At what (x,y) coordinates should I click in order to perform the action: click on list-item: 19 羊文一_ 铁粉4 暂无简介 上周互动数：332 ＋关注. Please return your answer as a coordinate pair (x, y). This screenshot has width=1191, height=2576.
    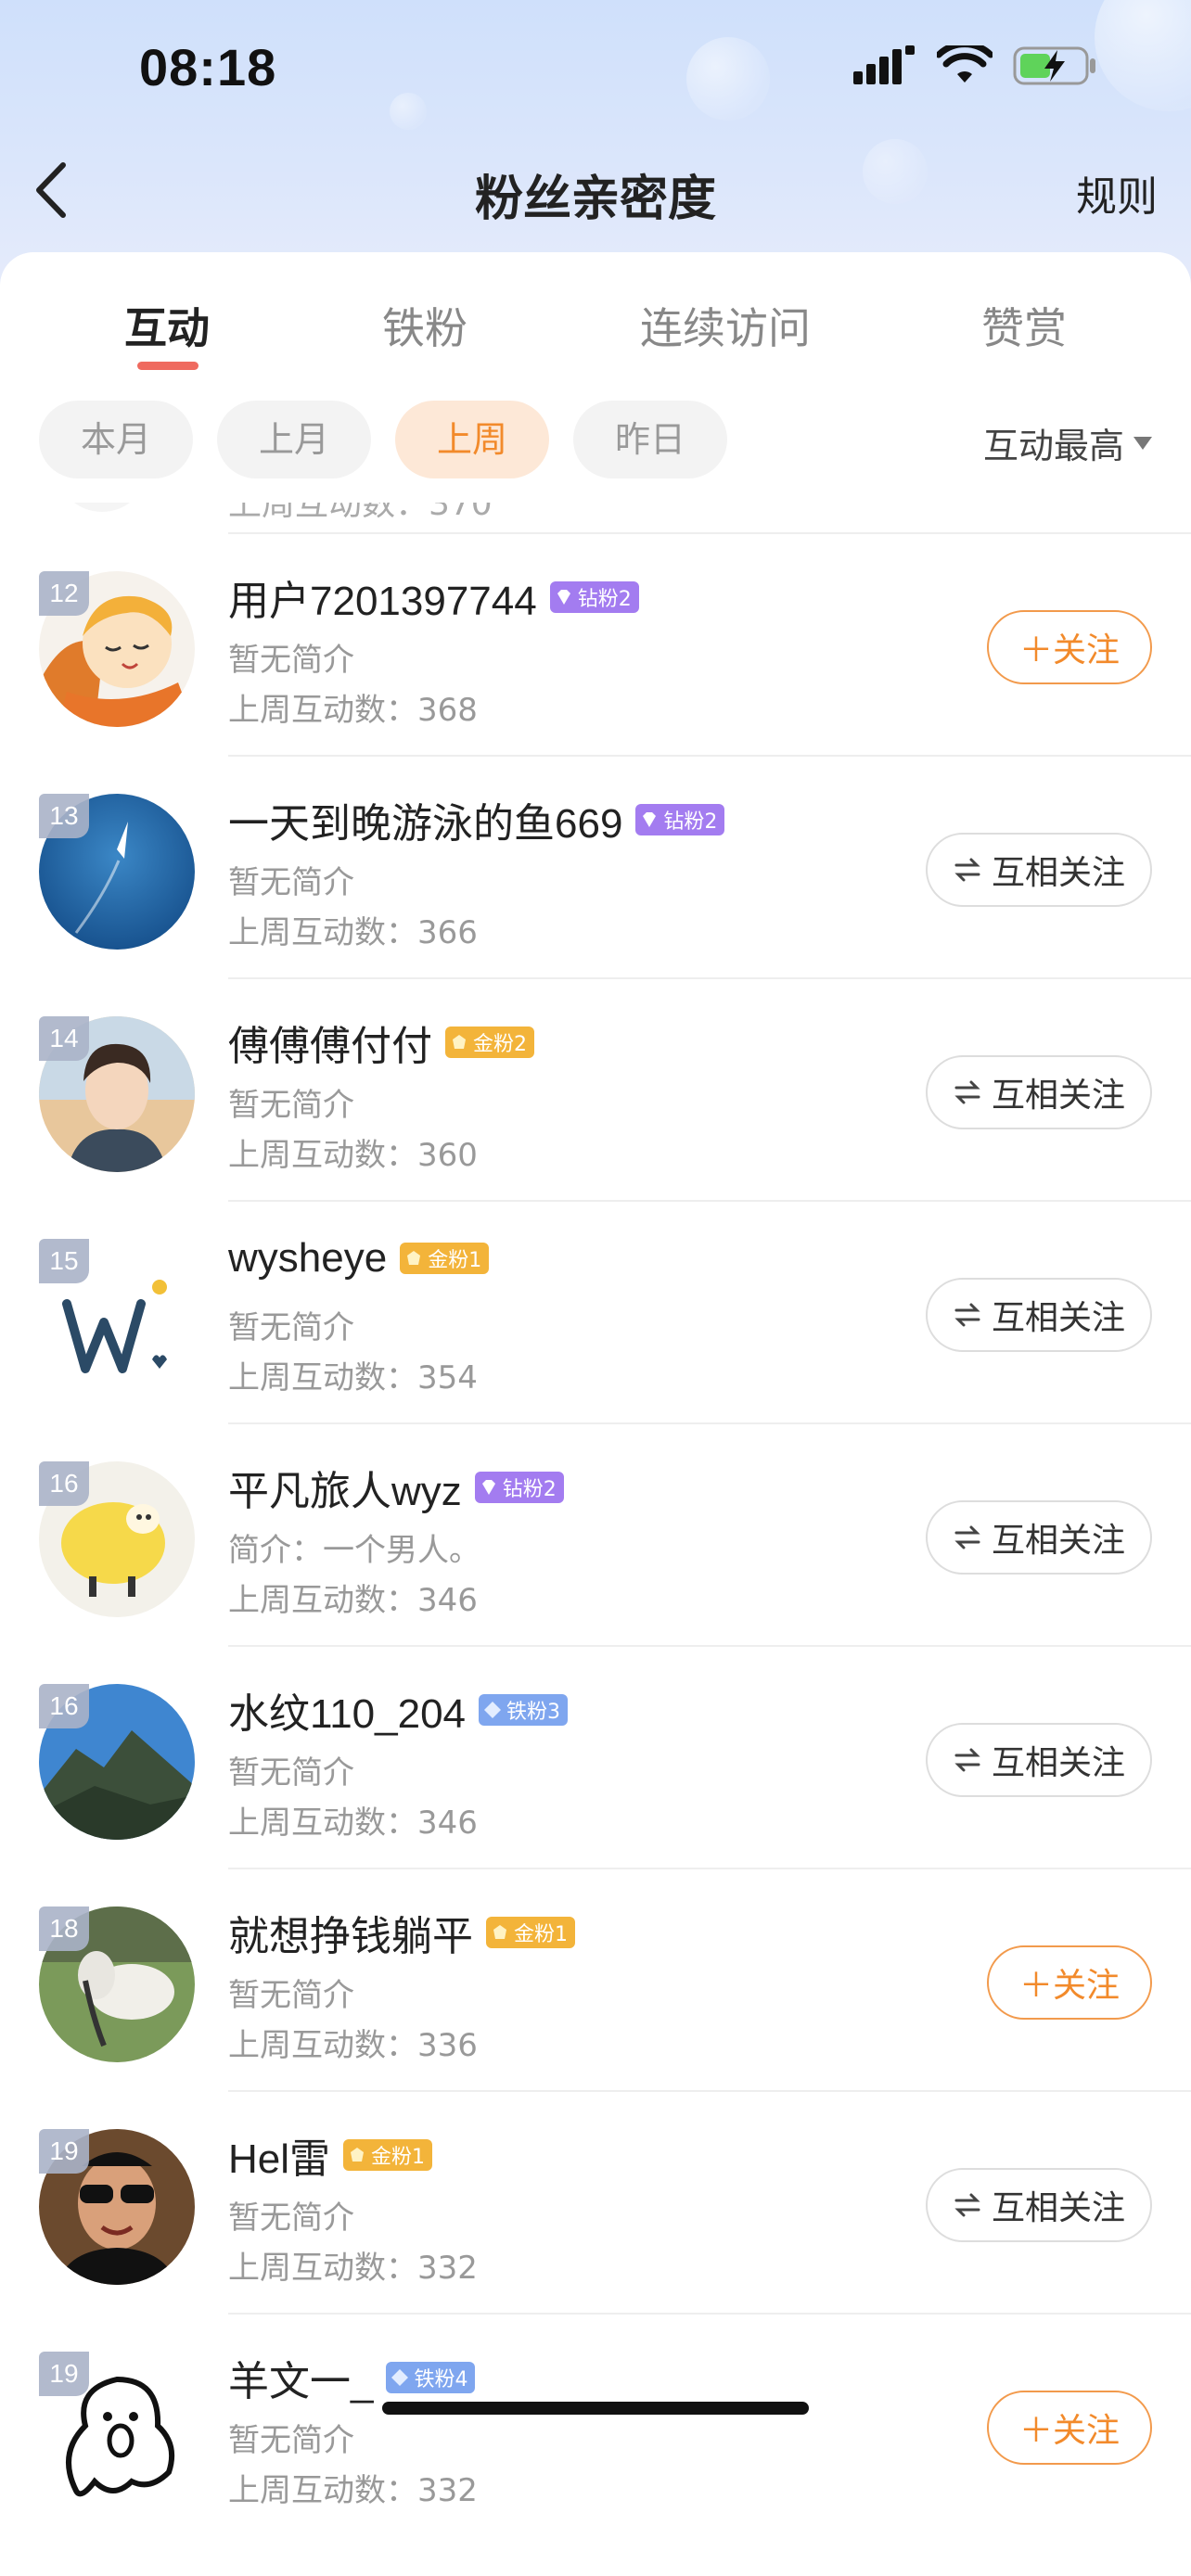
    Looking at the image, I should click on (595, 2424).